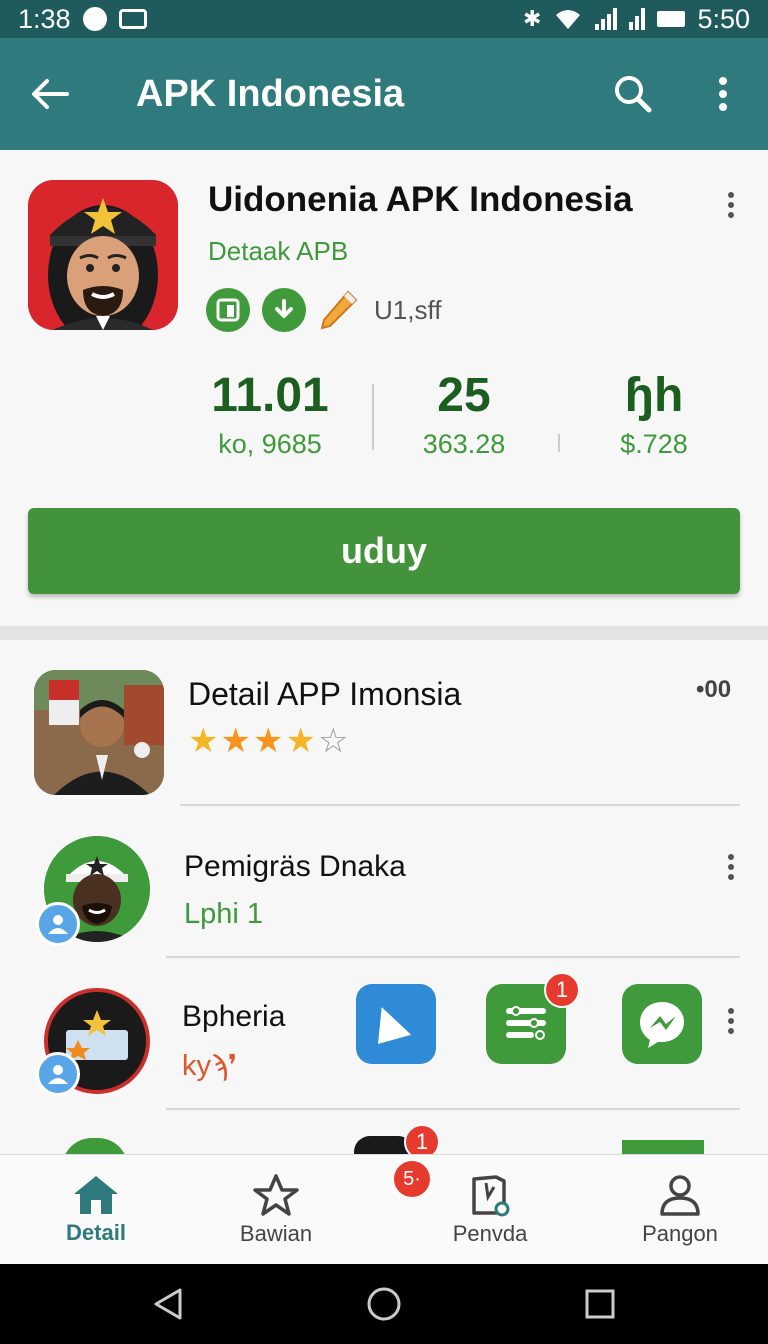 This screenshot has height=1344, width=768. Describe the element at coordinates (559, 443) in the screenshot. I see `stat-divider` at that location.